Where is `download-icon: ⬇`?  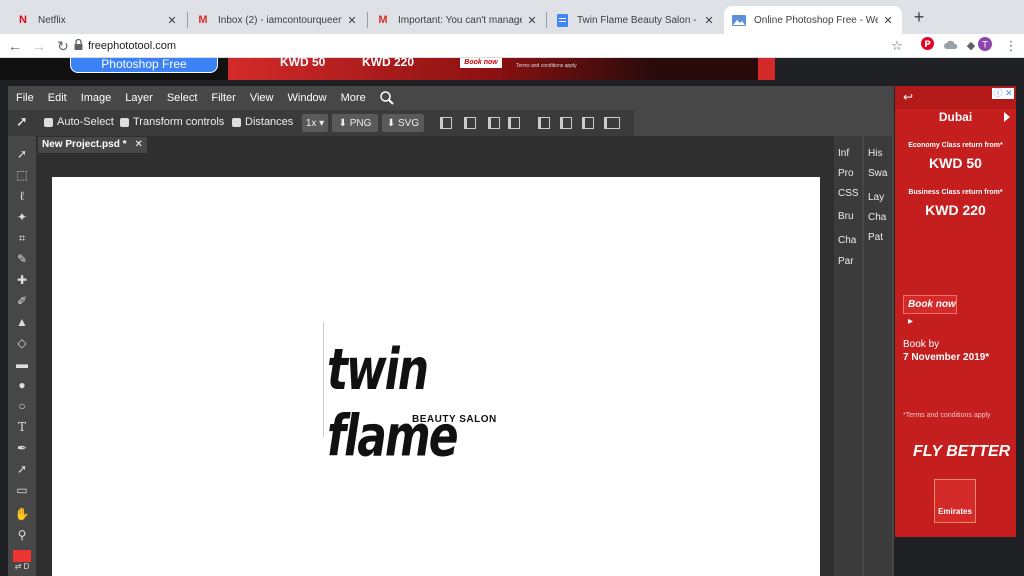
download-icon: ⬇ is located at coordinates (342, 123).